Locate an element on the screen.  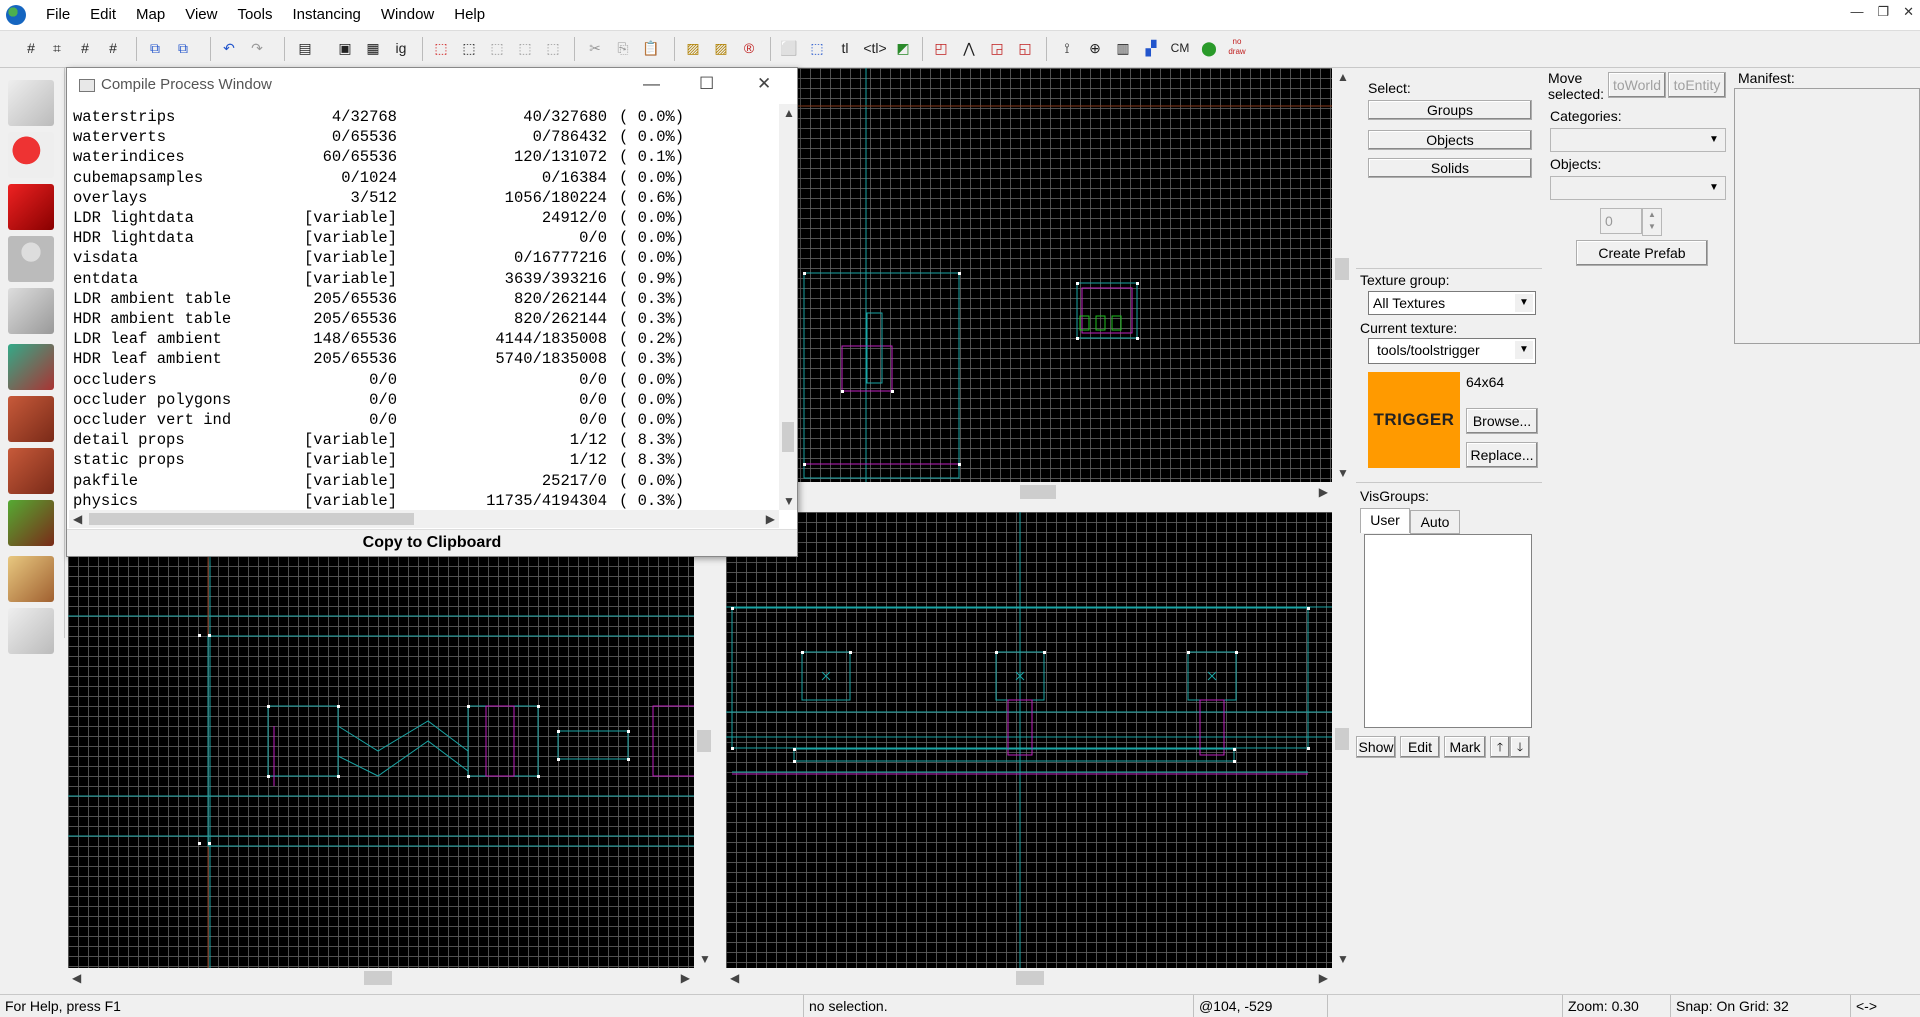
grid-smaller-icon: # is located at coordinates (85, 48).